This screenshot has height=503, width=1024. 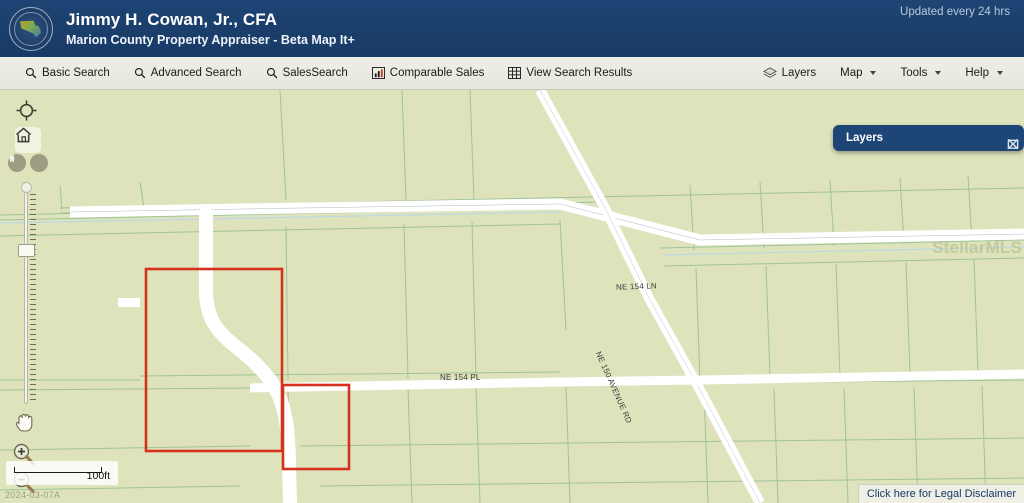 I want to click on scale-bar: 100ft, so click(x=62, y=473).